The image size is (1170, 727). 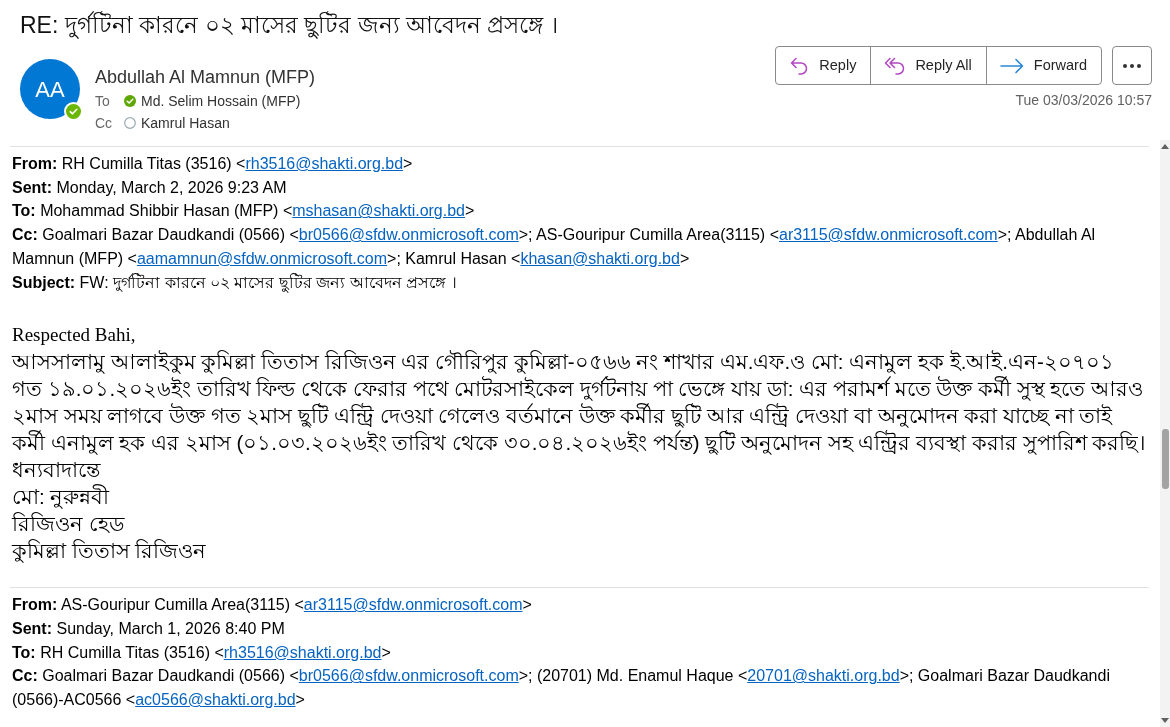 I want to click on signature-line: ধন্যবাদান্তে, so click(x=57, y=470).